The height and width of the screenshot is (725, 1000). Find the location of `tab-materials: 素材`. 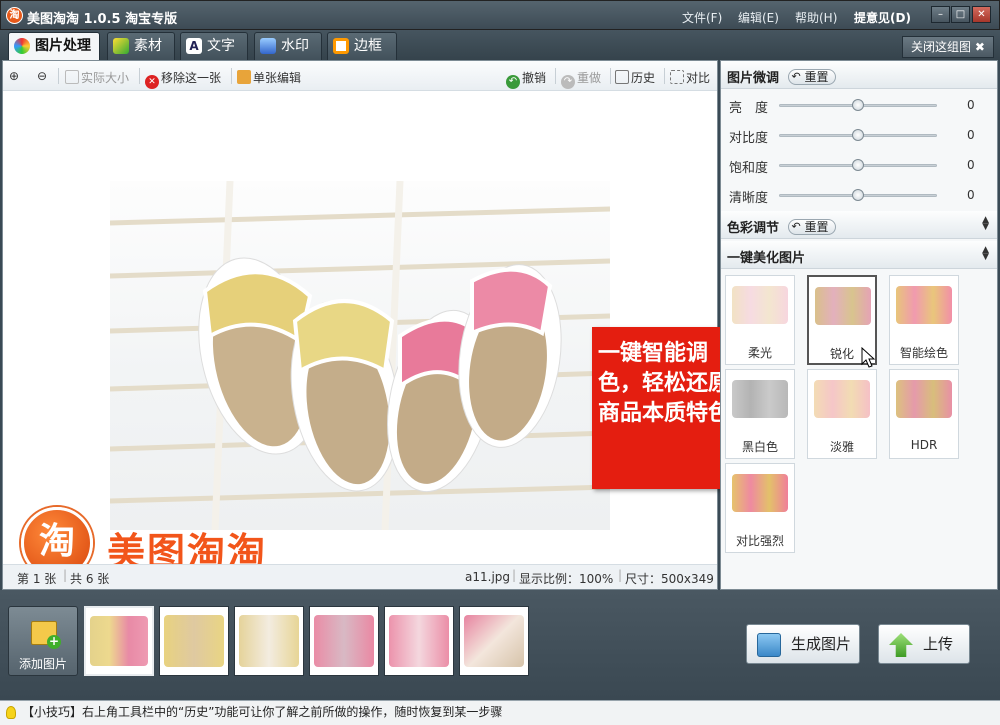

tab-materials: 素材 is located at coordinates (141, 46).